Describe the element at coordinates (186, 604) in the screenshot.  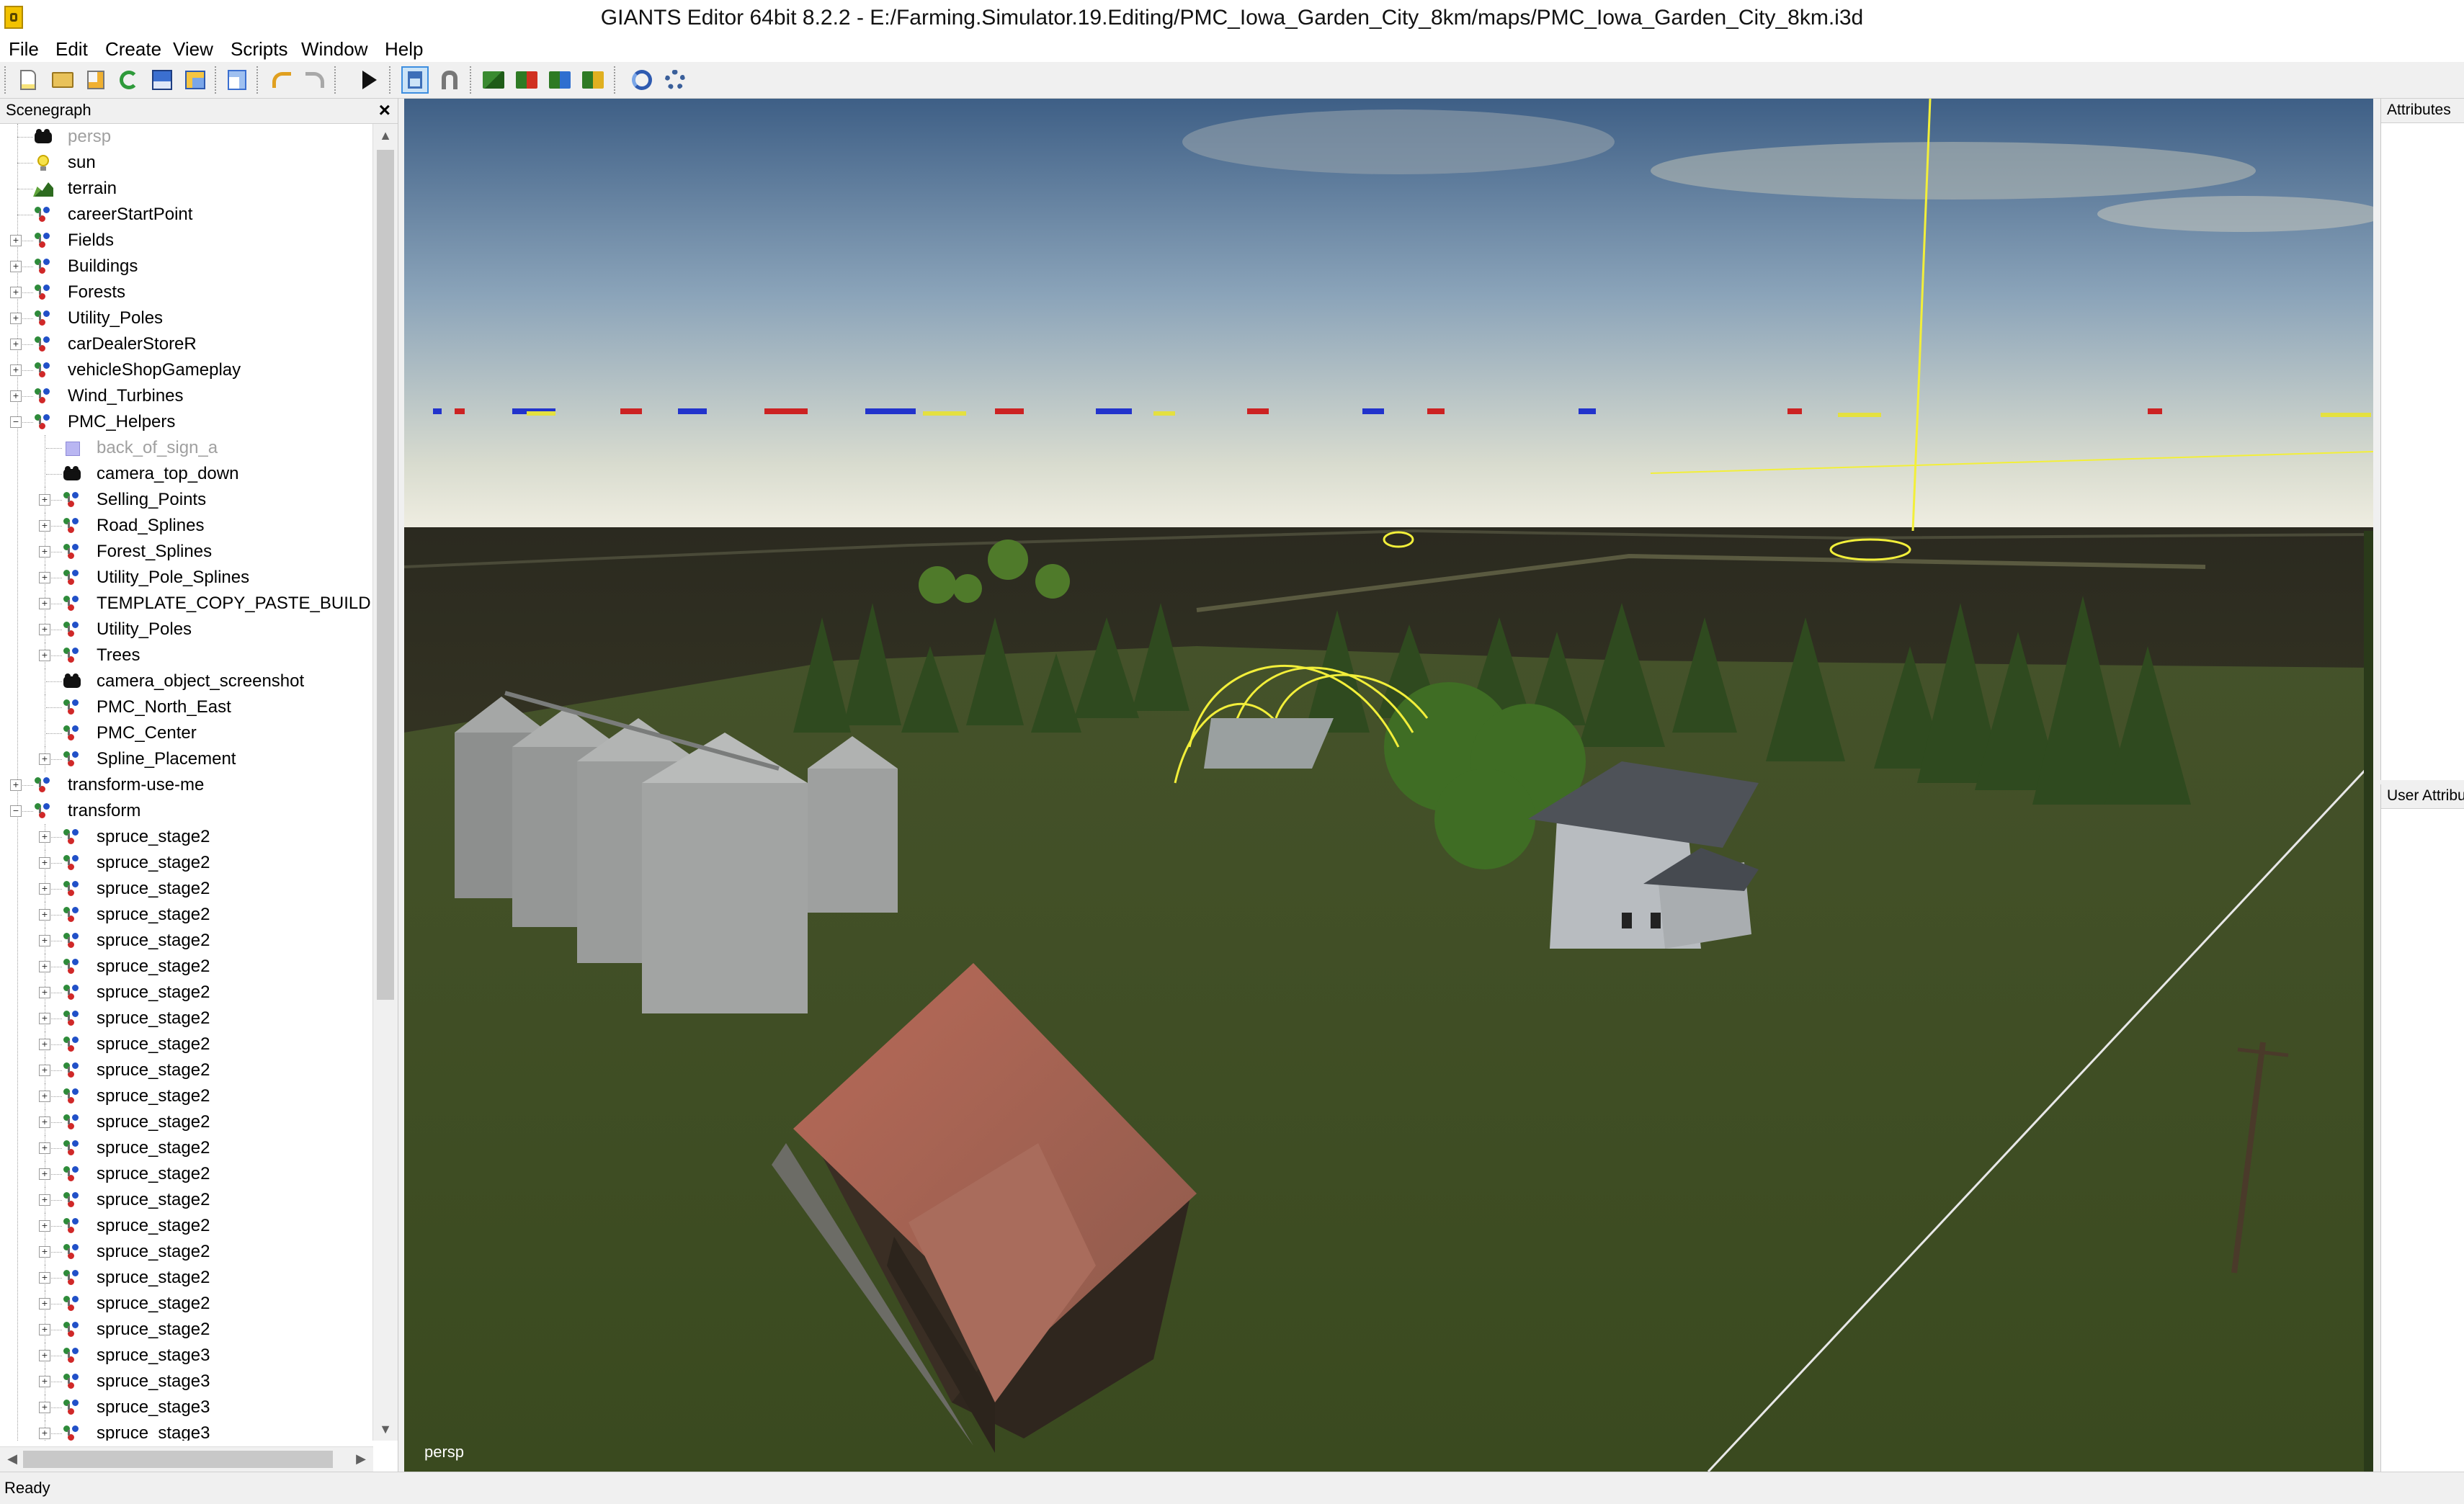
I see `tree-item: + TEMPLATE_COPY_PASTE_BUILD` at that location.